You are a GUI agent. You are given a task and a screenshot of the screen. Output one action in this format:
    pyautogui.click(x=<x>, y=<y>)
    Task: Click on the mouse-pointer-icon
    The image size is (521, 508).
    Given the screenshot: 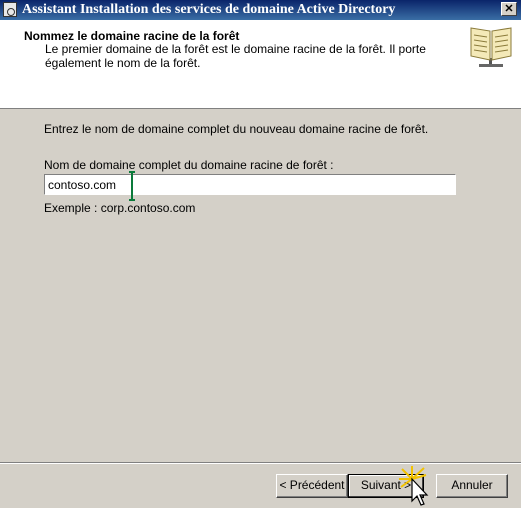 What is the action you would take?
    pyautogui.click(x=414, y=486)
    